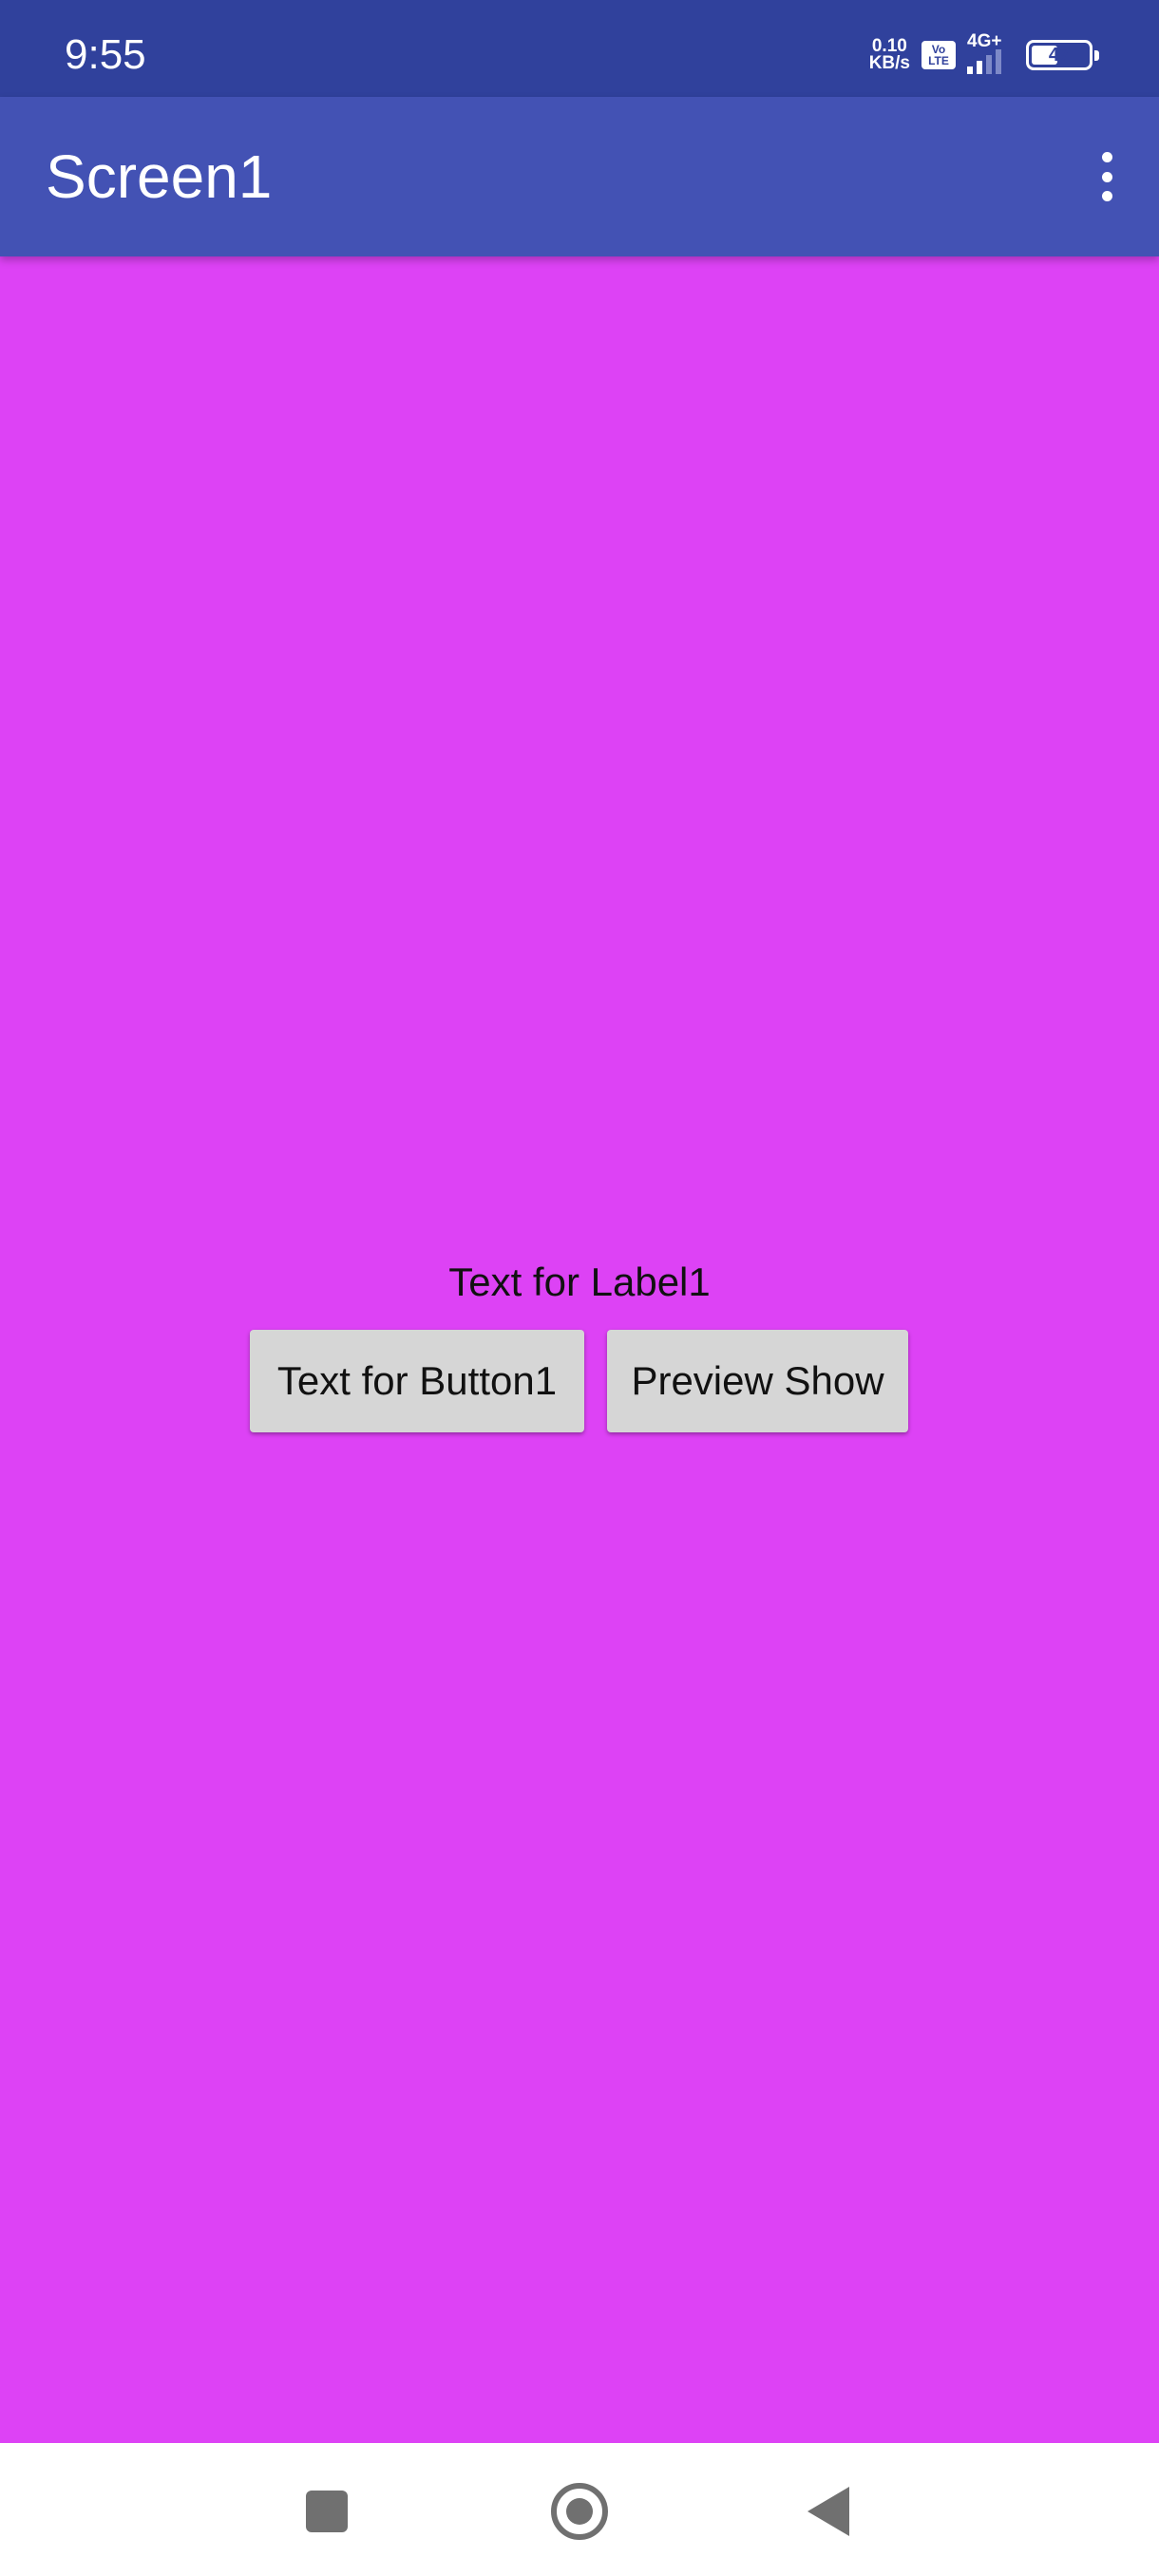  I want to click on volte-bottom-text: LTE, so click(938, 60).